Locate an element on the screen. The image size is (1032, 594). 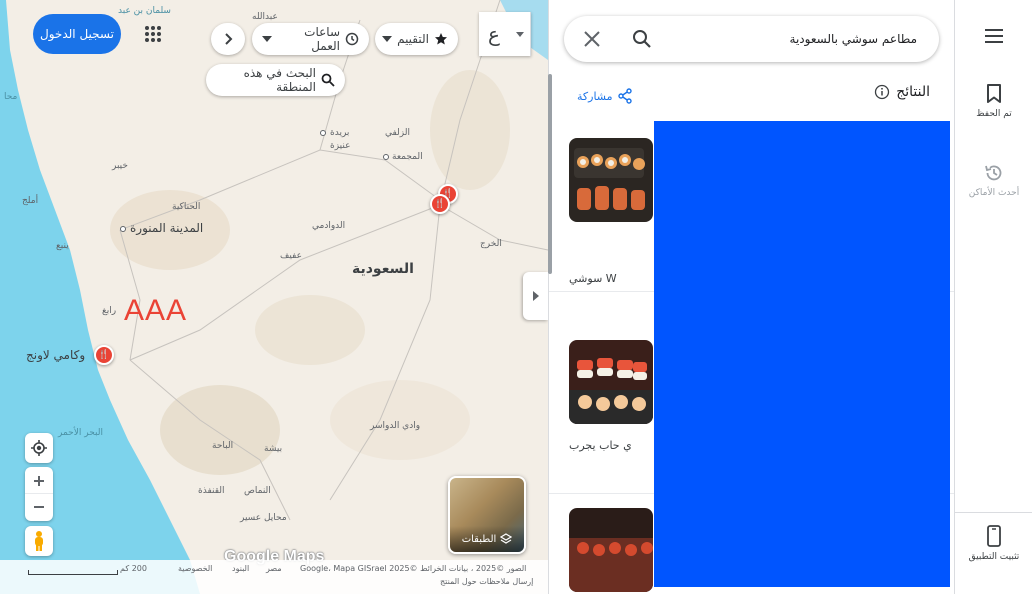
recent-places-button: أحدث الأماكن is located at coordinates (993, 180).